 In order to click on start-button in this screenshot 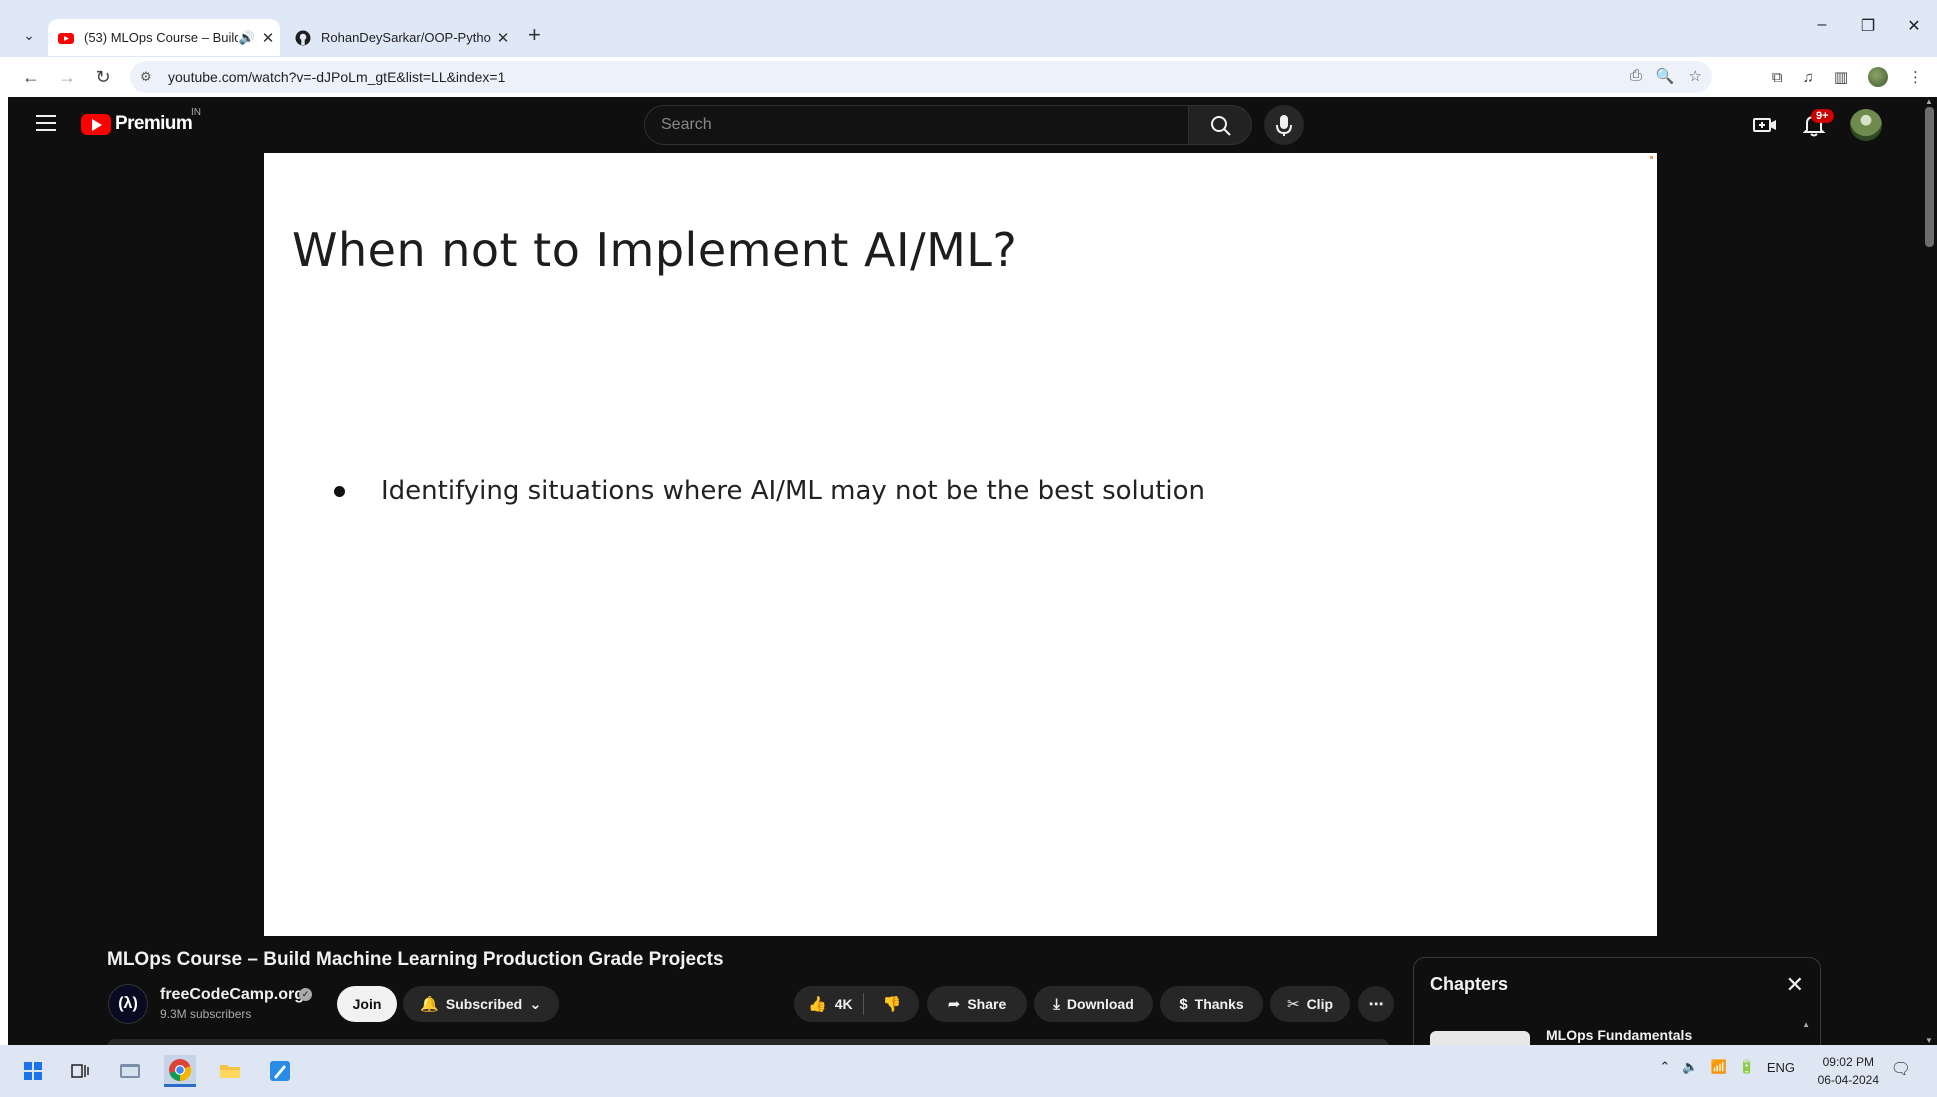, I will do `click(33, 1071)`.